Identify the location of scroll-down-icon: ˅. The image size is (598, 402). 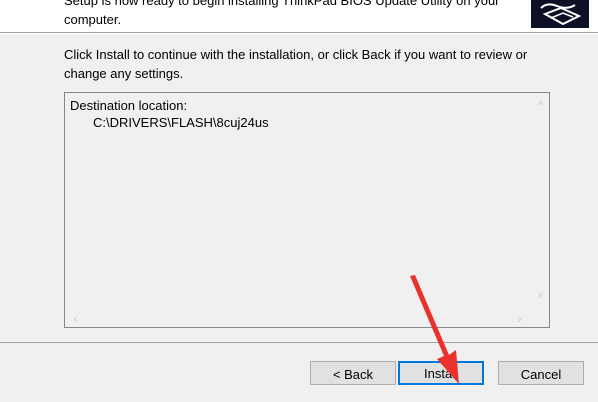
(540, 295).